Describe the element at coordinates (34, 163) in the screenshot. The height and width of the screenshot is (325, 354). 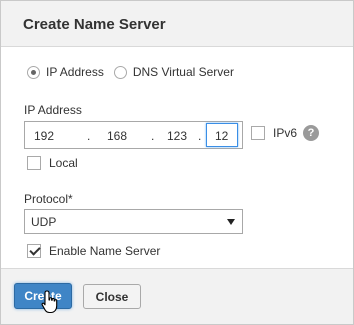
I see `local-checkbox` at that location.